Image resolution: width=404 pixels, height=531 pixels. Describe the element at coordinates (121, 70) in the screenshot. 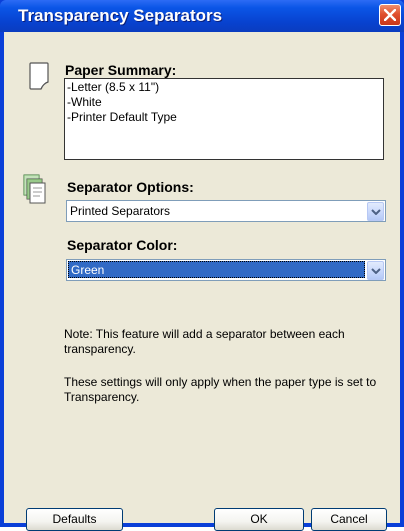

I see `paper-summary-label: Paper Summary:` at that location.